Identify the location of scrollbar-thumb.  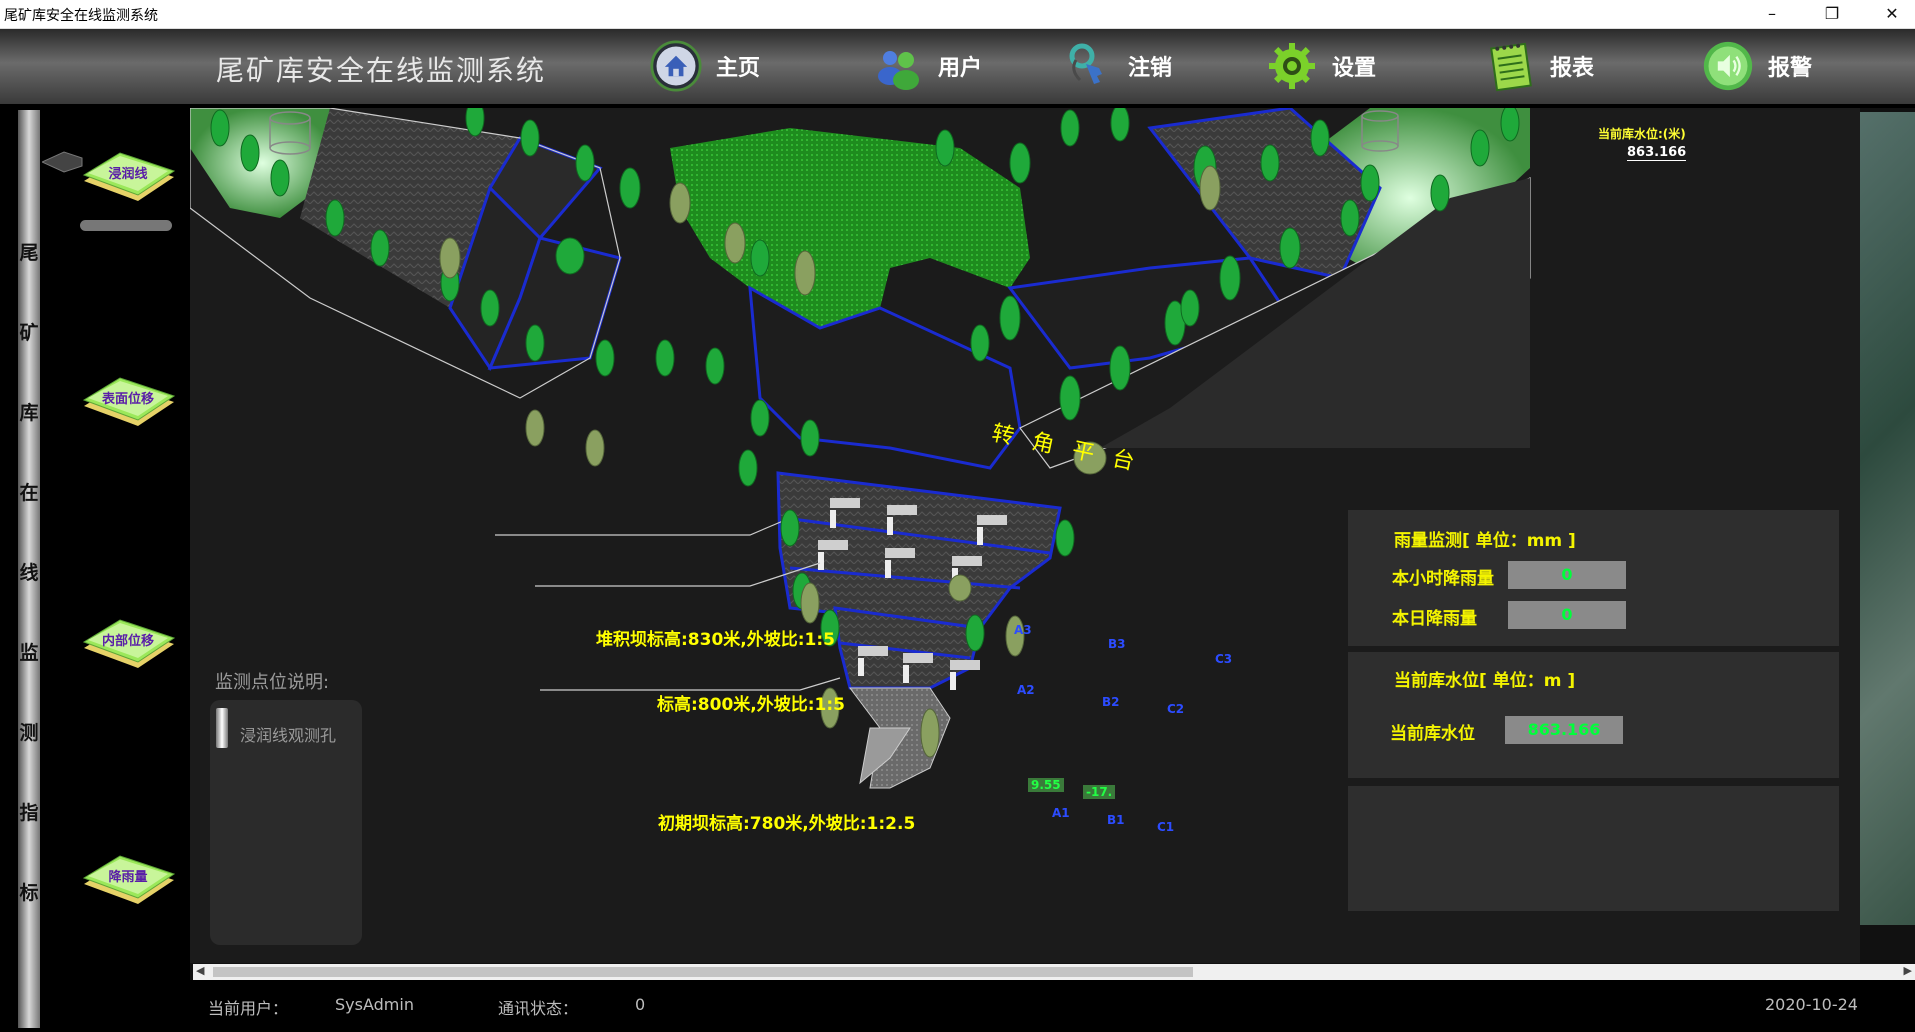
(703, 972).